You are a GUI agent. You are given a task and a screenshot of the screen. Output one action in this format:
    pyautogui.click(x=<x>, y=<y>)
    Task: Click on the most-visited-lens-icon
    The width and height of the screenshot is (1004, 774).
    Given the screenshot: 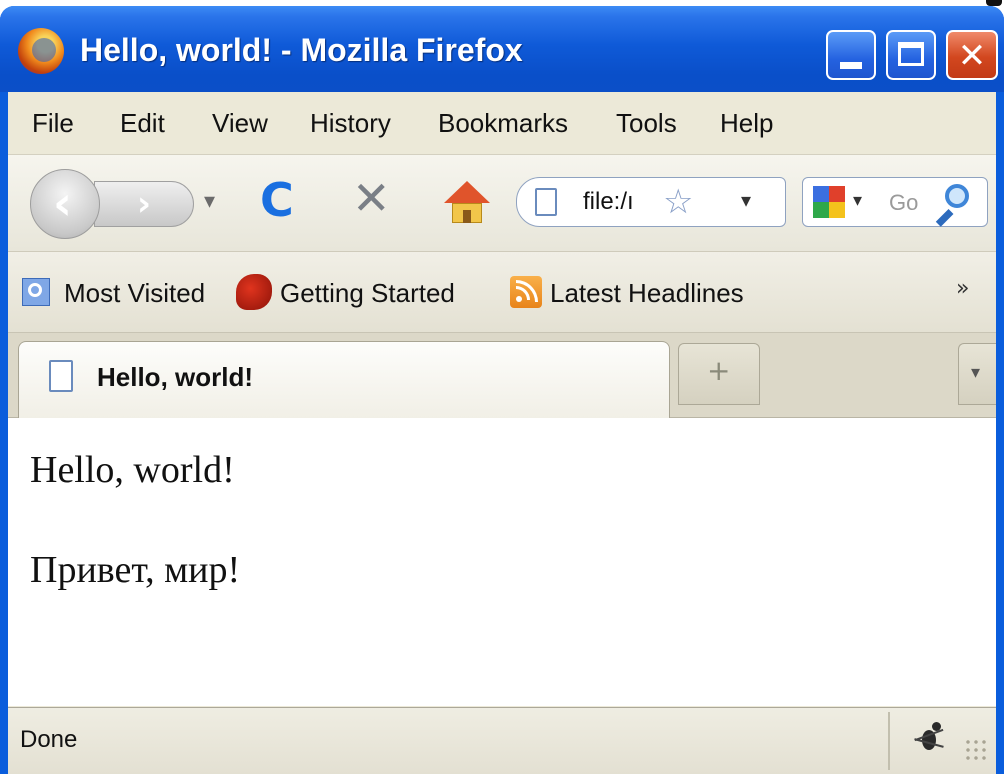 What is the action you would take?
    pyautogui.click(x=35, y=290)
    